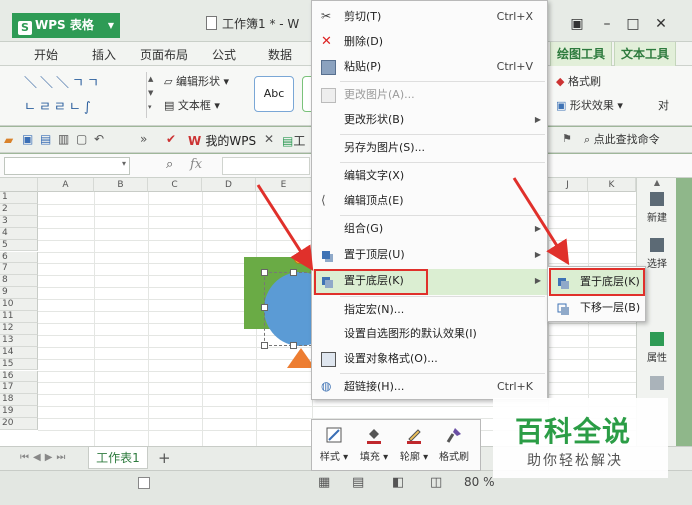 This screenshot has width=692, height=505. I want to click on annotation-arrow-submenu, so click(541, 221).